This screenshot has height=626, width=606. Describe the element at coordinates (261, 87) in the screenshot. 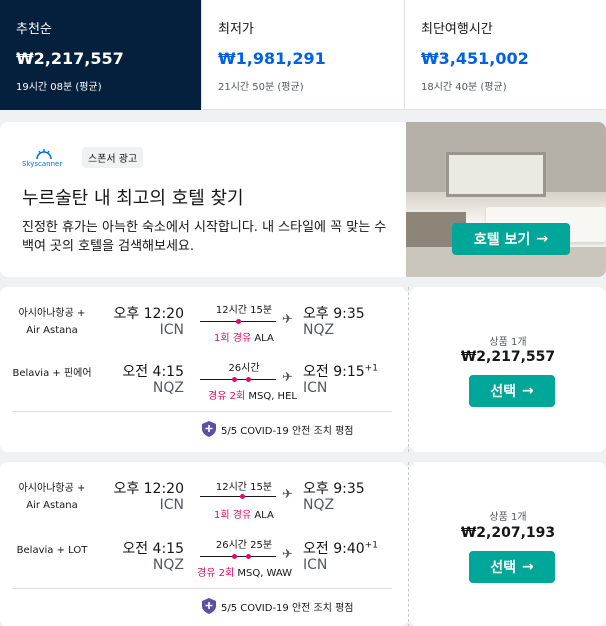

I see `tab-duration: 21시간 50분 (평균)` at that location.